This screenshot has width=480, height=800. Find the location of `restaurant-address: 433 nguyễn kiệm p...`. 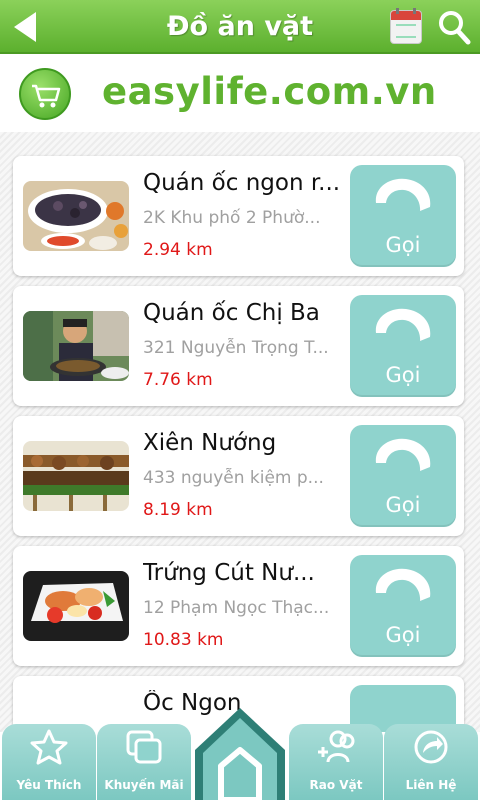

restaurant-address: 433 nguyễn kiệm p... is located at coordinates (233, 478).